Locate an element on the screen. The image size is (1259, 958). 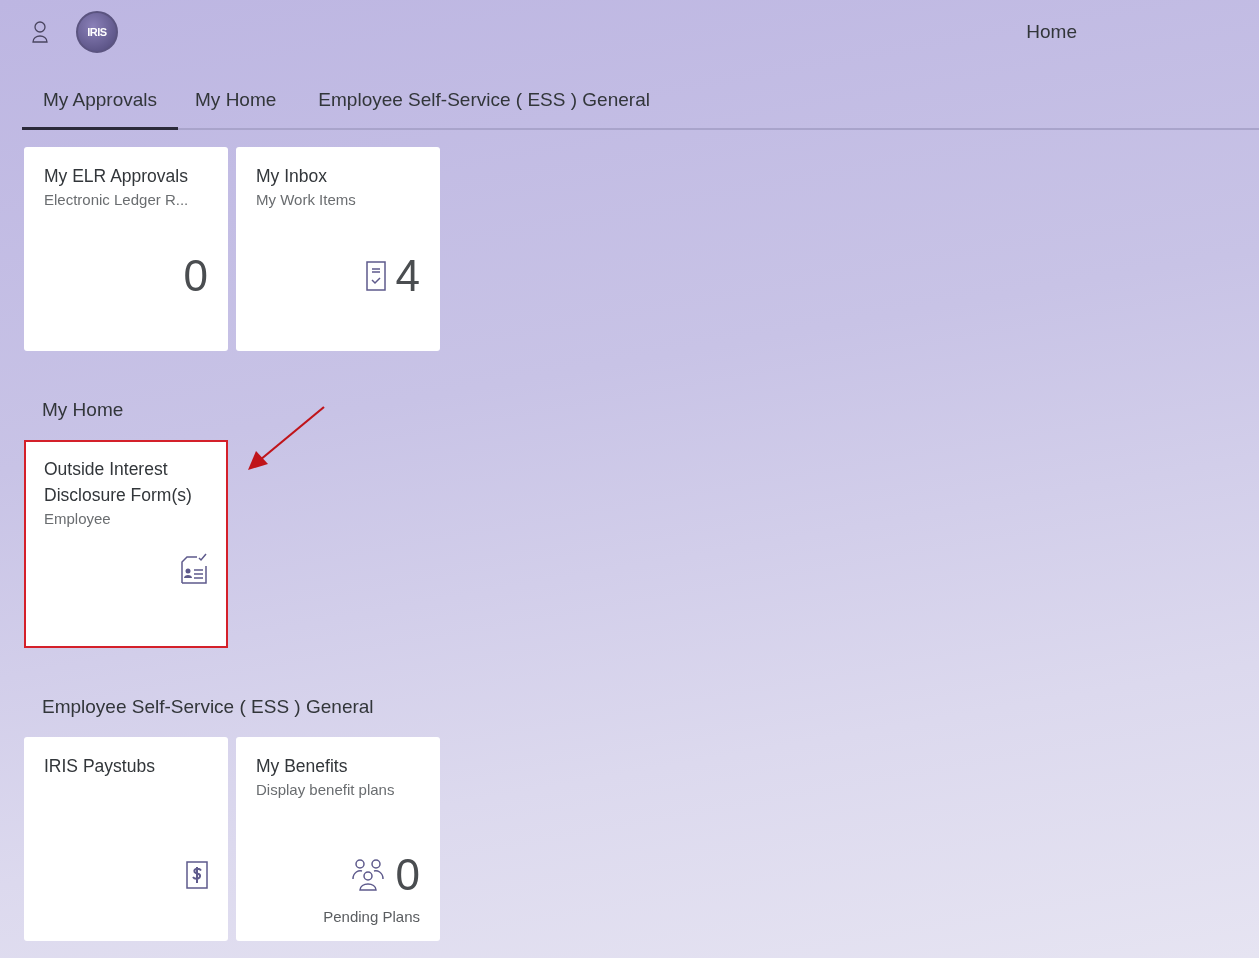
tile-count: 4 is located at coordinates (407, 276).